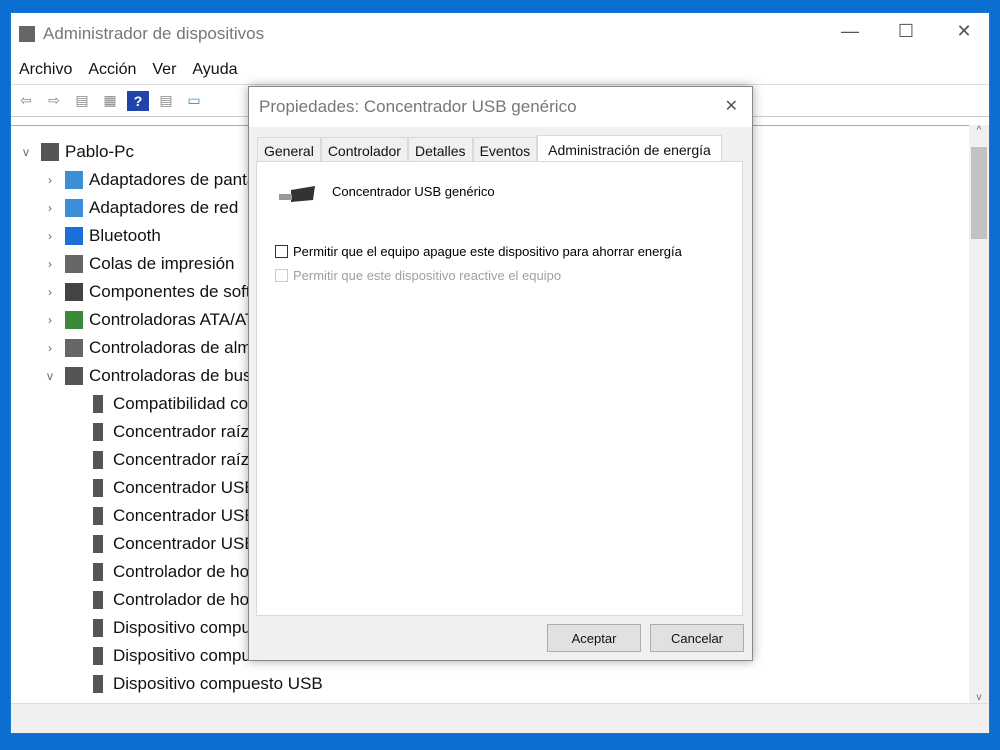 This screenshot has width=1000, height=750. I want to click on tree-category: › Adaptadores de pantalla, so click(157, 180).